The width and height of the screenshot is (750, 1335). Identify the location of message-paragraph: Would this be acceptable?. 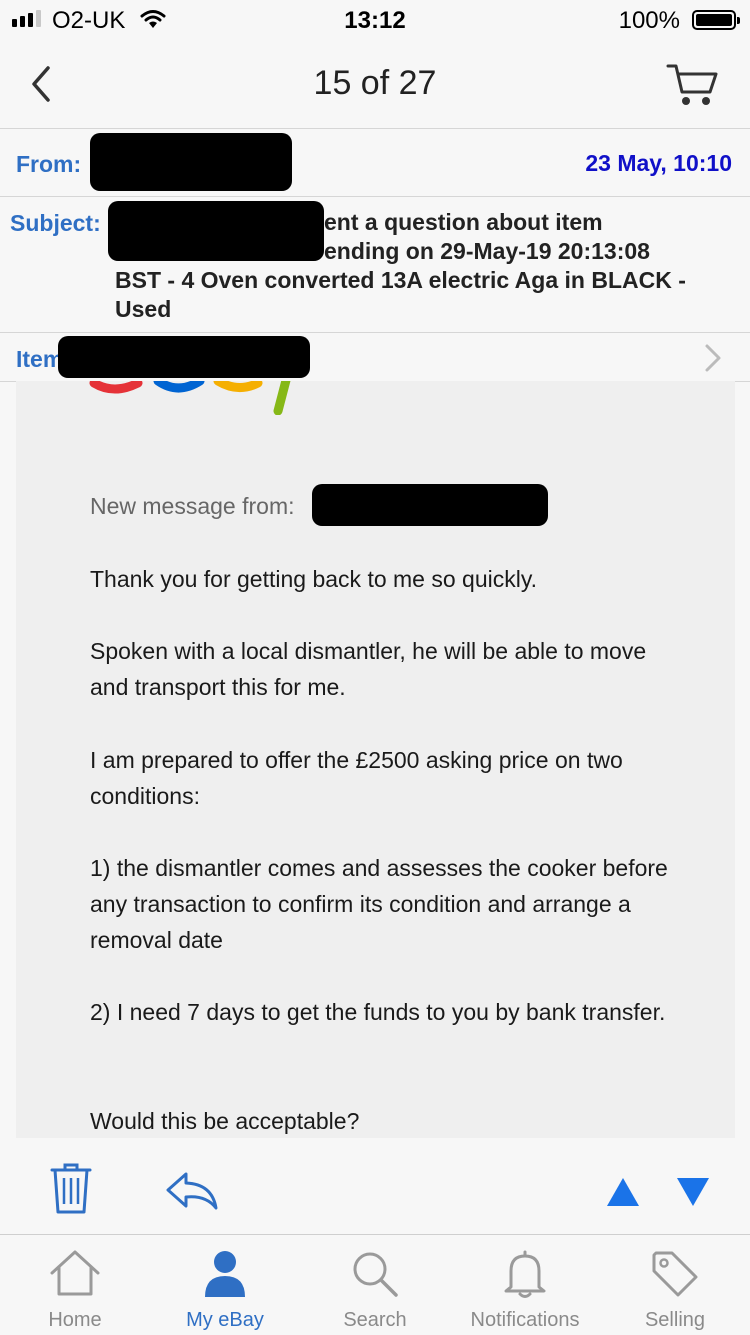
(225, 1121).